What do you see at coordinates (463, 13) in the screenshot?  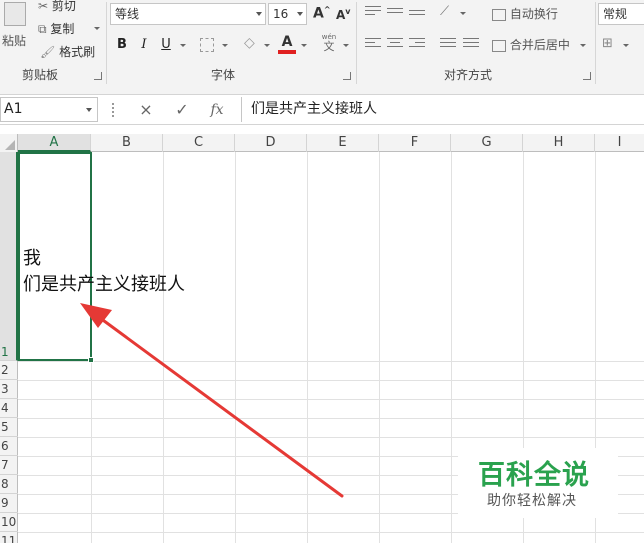 I see `orientation-dropdown-icon` at bounding box center [463, 13].